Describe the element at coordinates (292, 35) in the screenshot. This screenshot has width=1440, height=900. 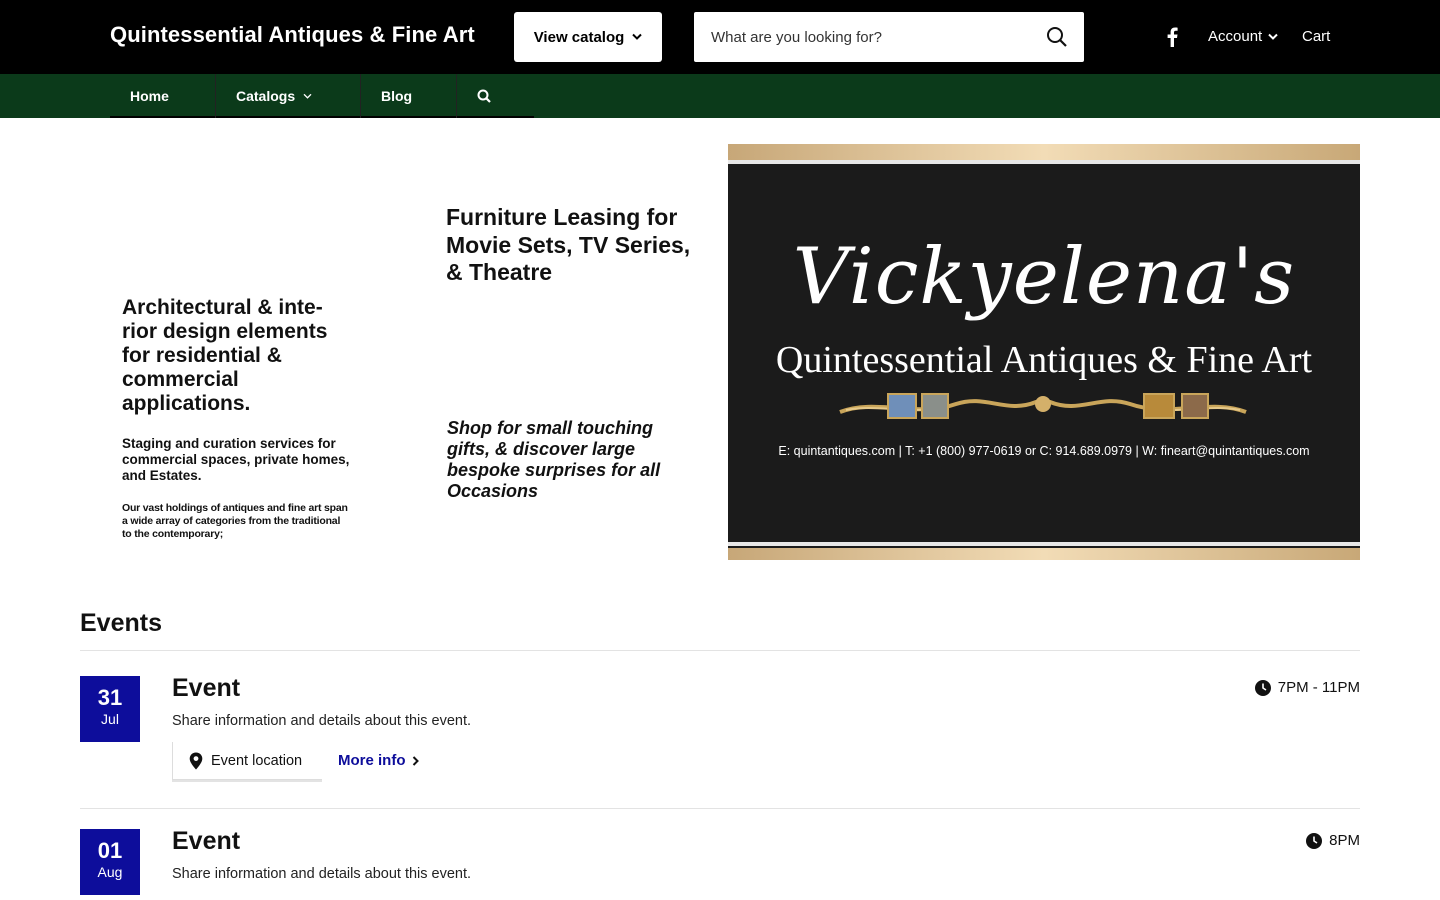
I see `brand-logo-text: Quintessential Antiques & Fine Art` at that location.